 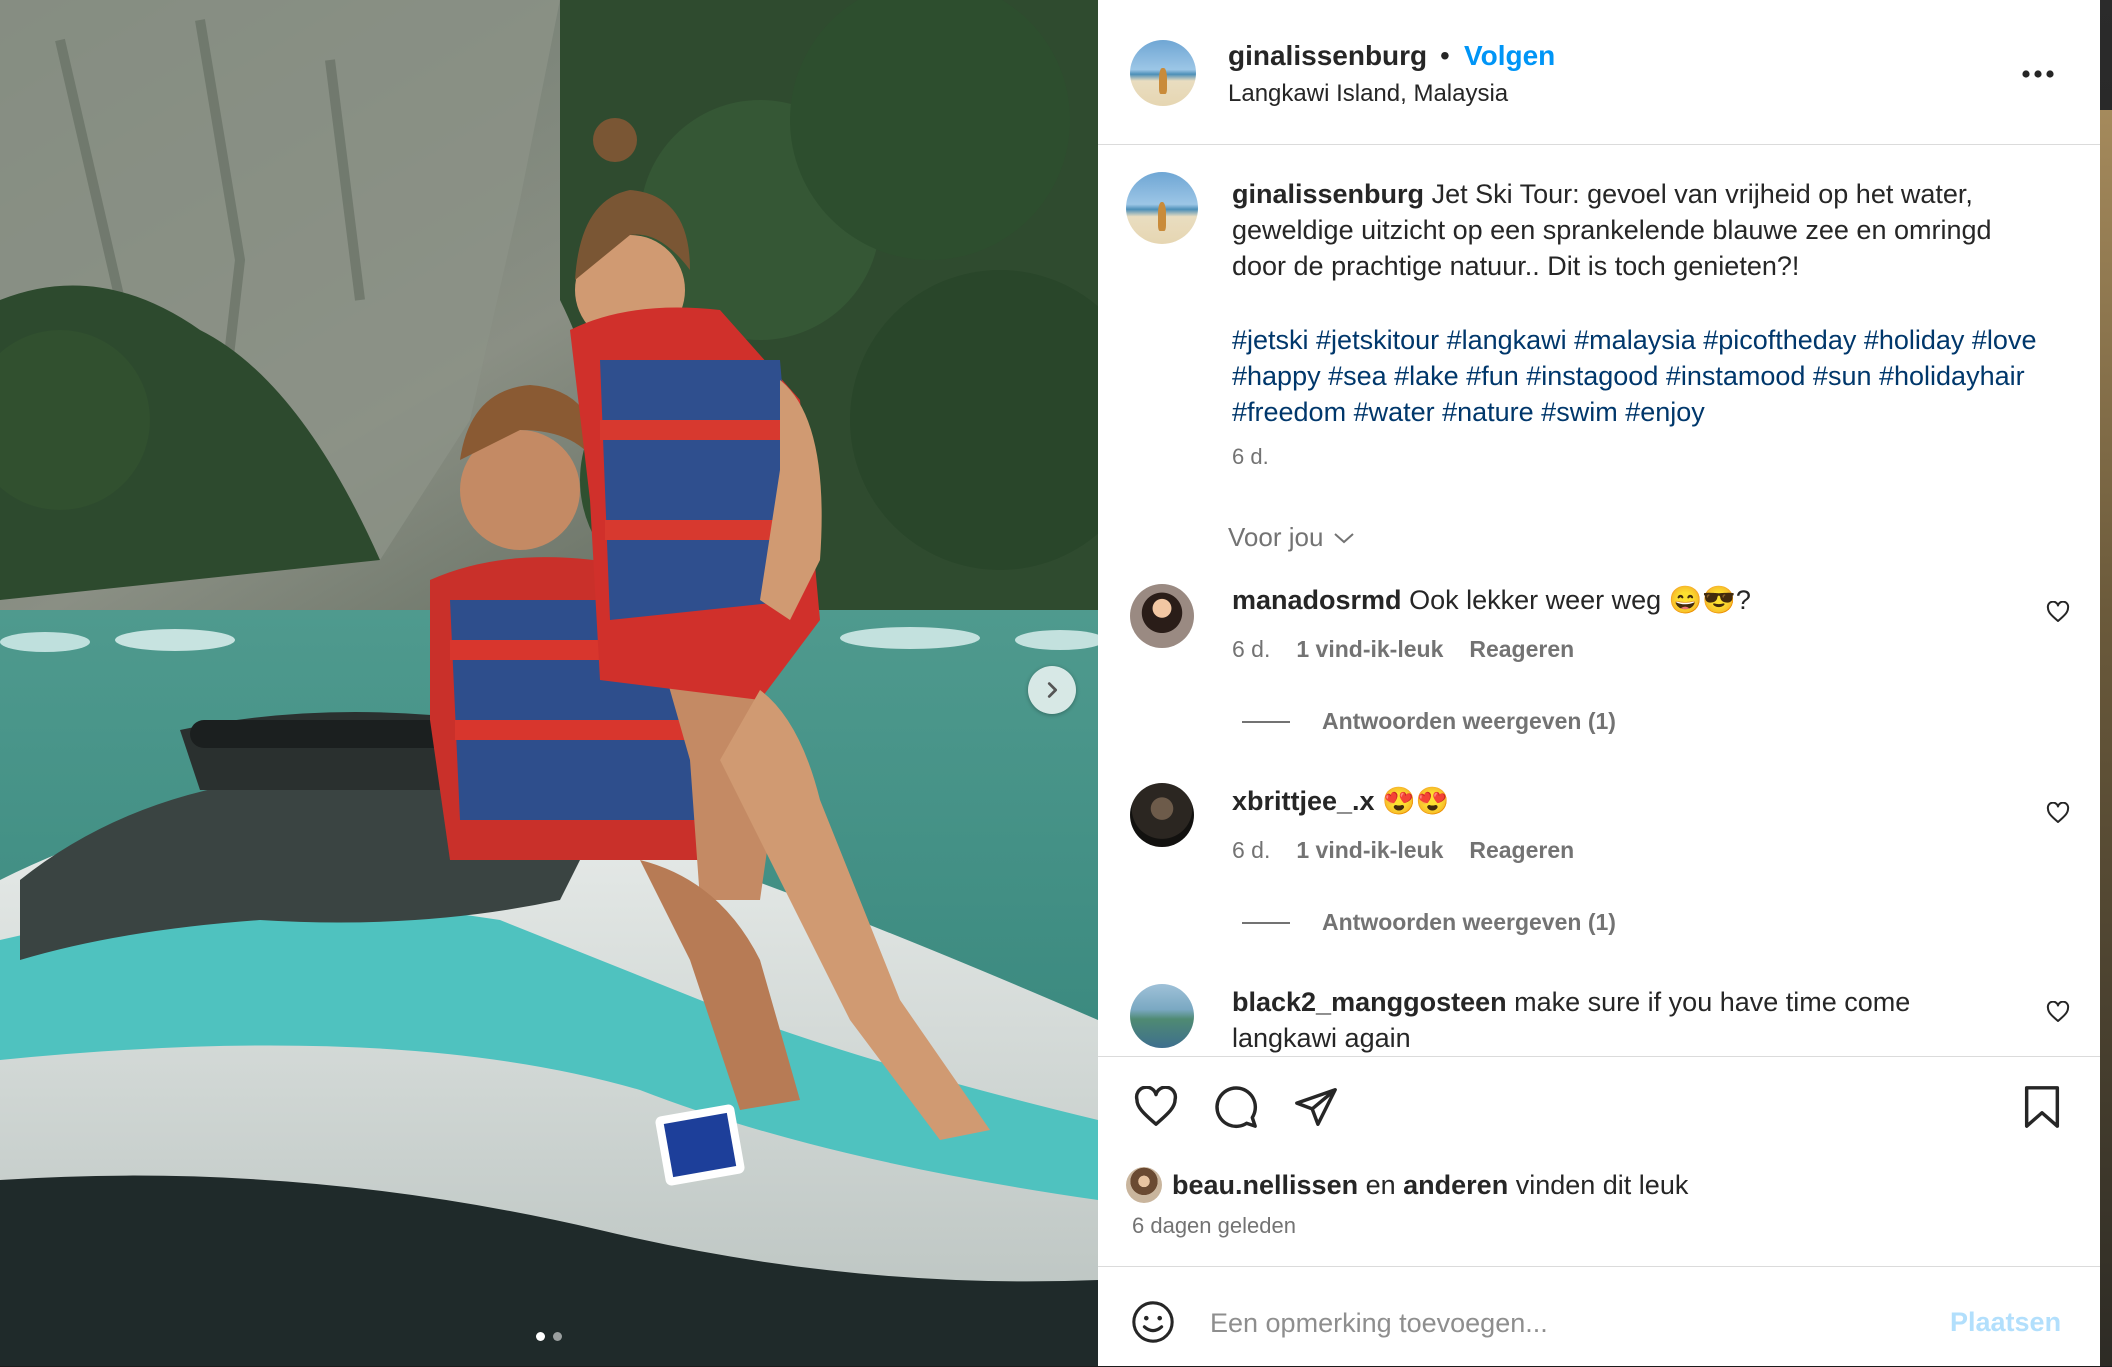 I want to click on comment-sort-label: Voor jou, so click(x=1276, y=537).